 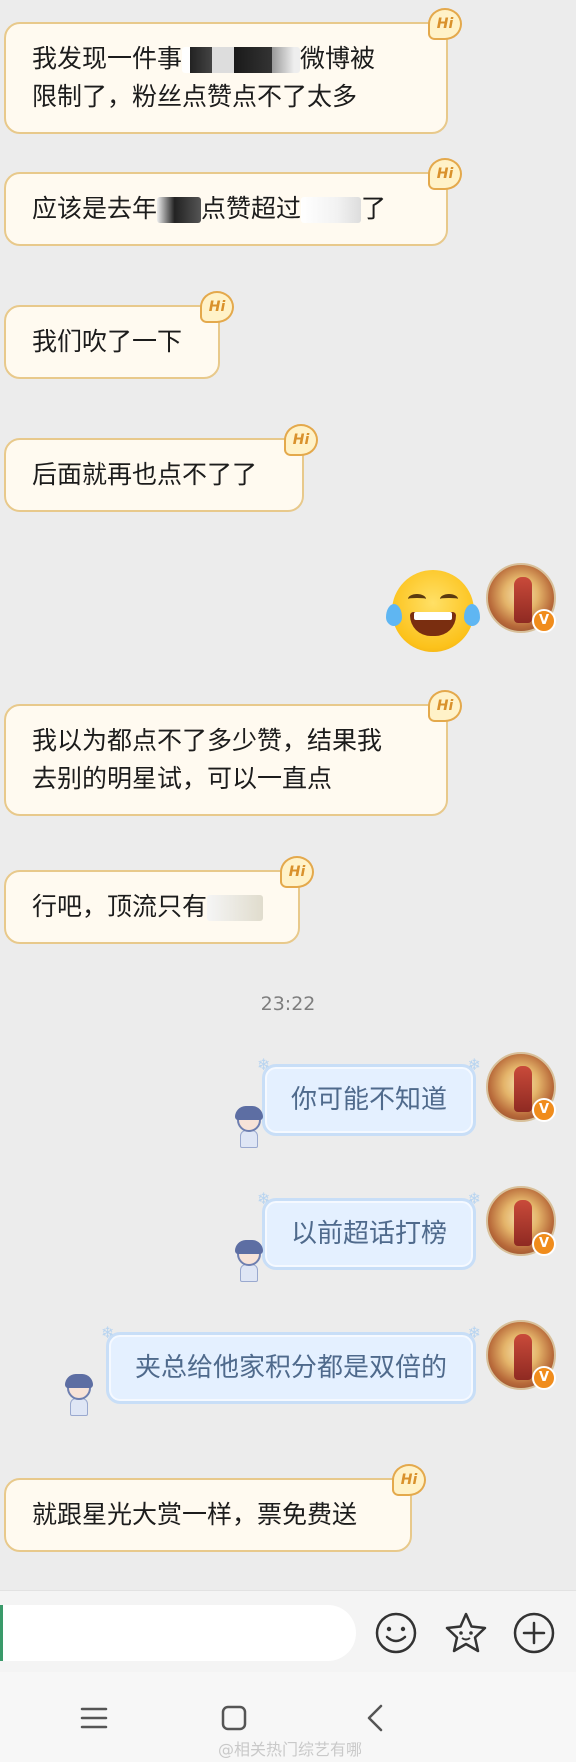 What do you see at coordinates (152, 907) in the screenshot?
I see `message-text: 行吧，顶流只有` at bounding box center [152, 907].